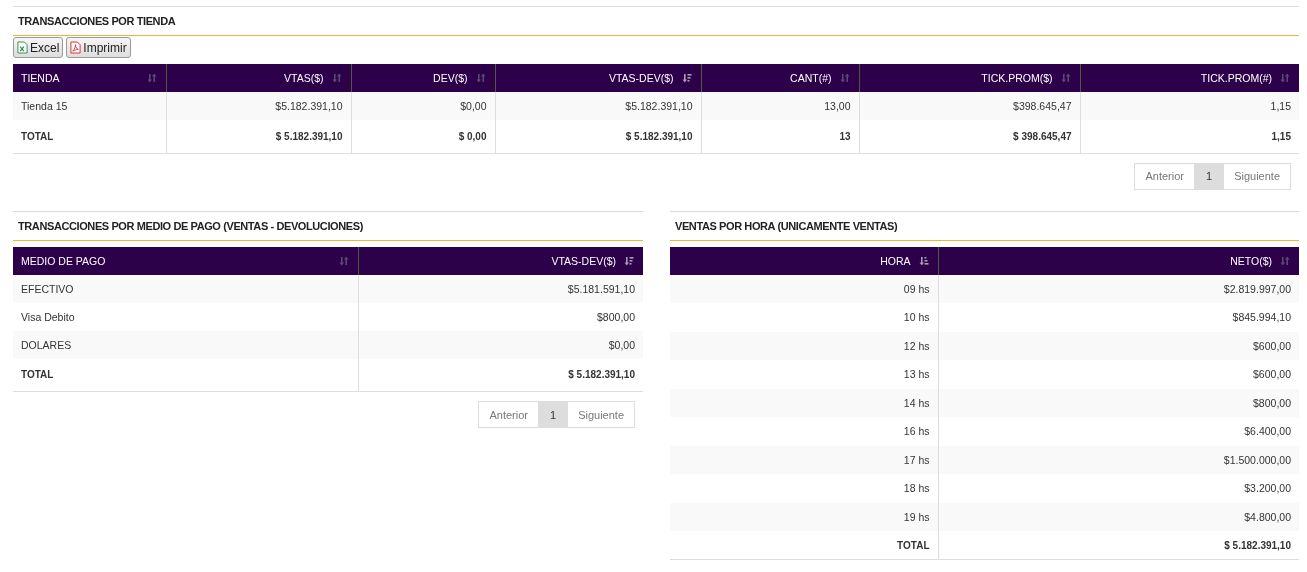 This screenshot has width=1307, height=572. I want to click on table-cell: 13,00, so click(780, 106).